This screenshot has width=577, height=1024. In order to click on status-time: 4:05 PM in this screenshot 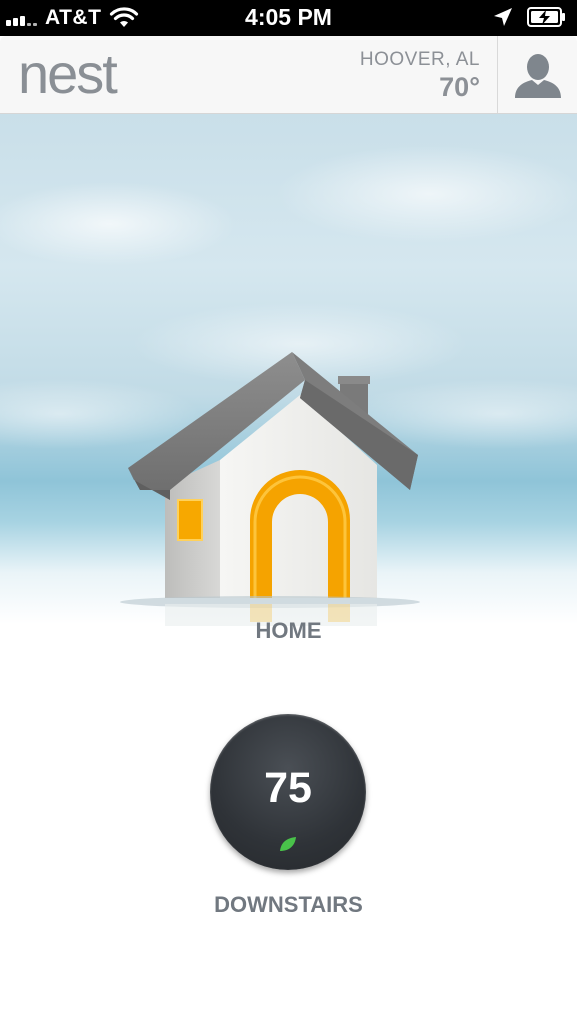, I will do `click(288, 17)`.